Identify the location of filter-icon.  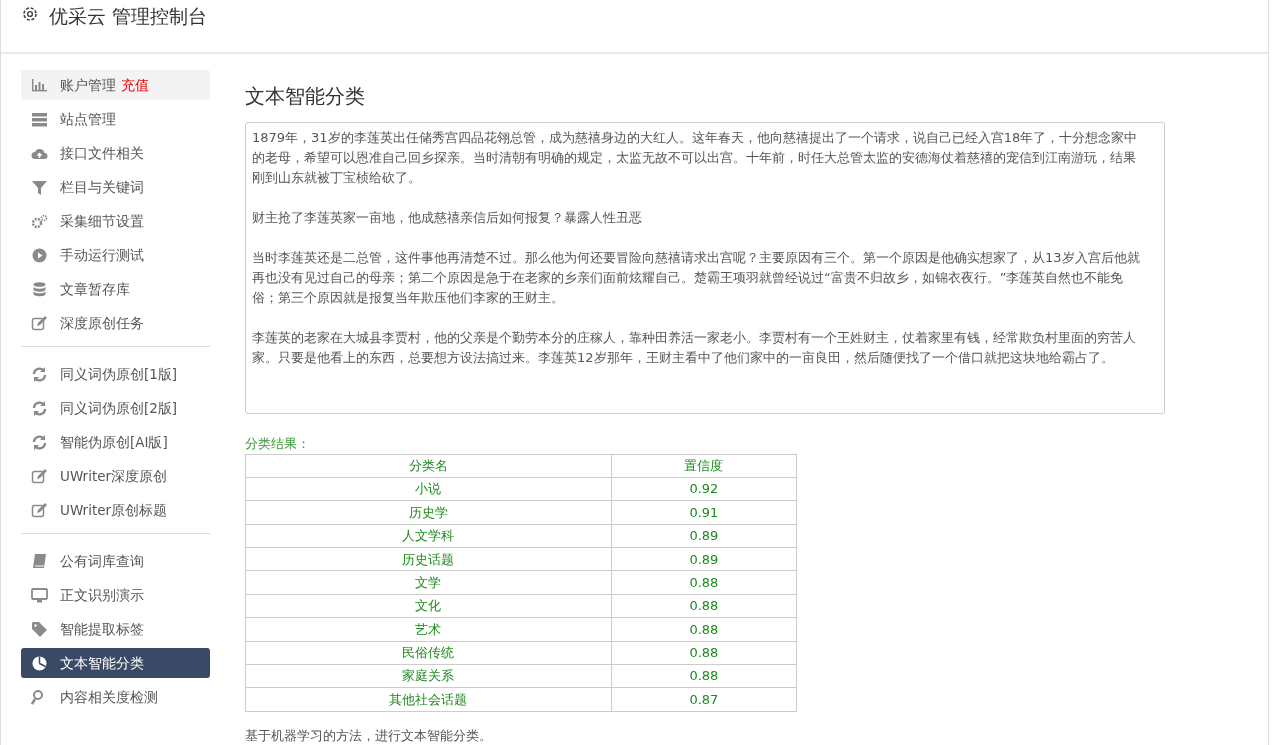
(39, 187).